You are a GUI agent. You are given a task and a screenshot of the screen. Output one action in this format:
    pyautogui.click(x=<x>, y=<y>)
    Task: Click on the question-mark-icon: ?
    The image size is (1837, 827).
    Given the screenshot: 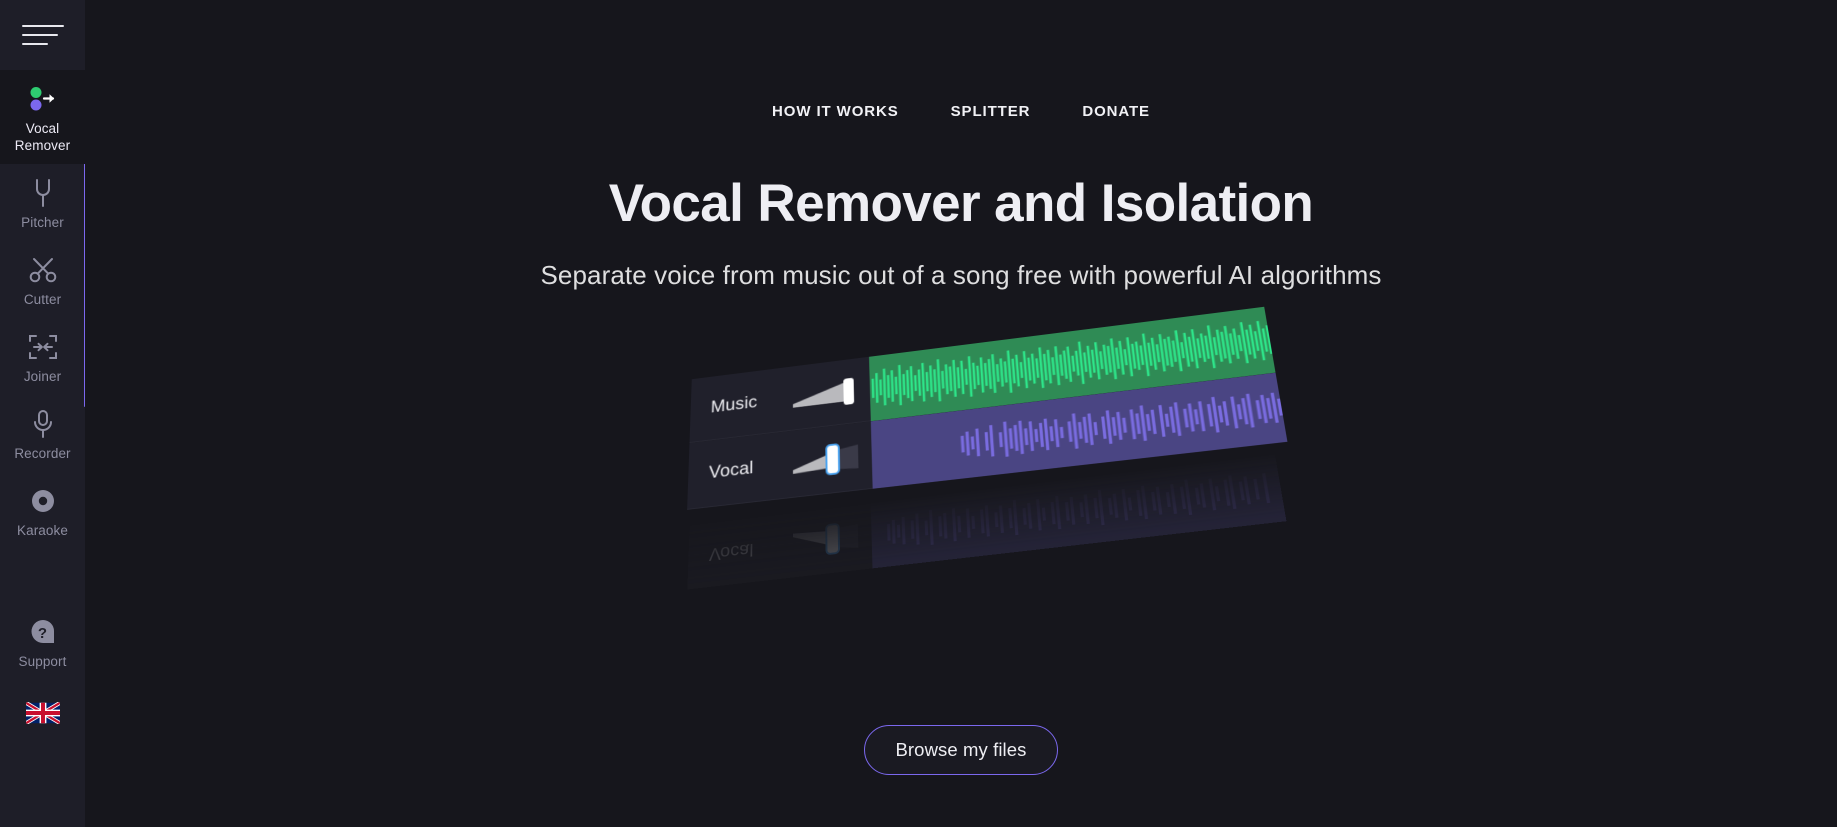 What is the action you would take?
    pyautogui.click(x=43, y=632)
    